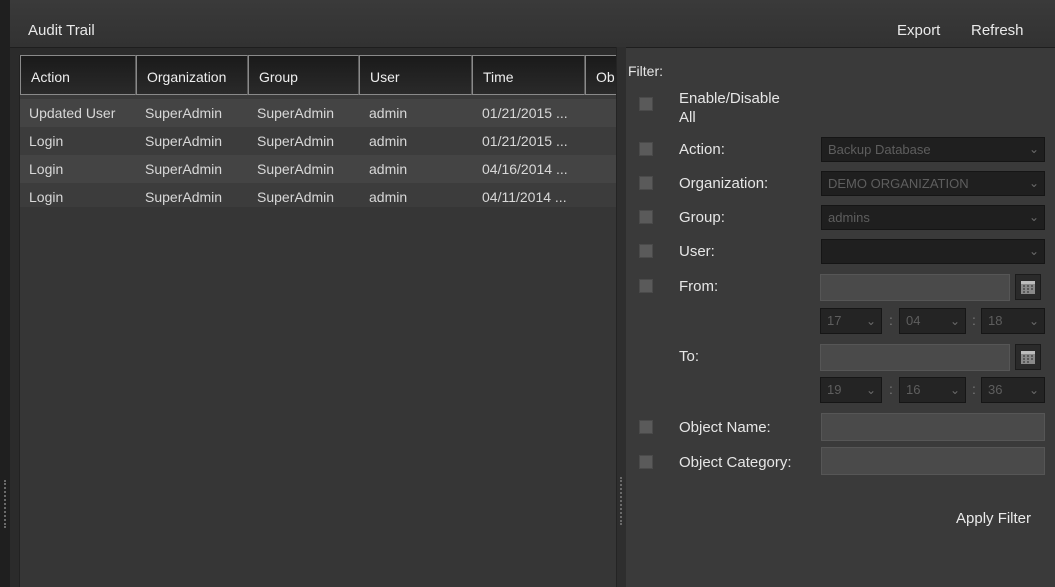 This screenshot has width=1055, height=587. I want to click on to-hour-value: 19, so click(834, 389).